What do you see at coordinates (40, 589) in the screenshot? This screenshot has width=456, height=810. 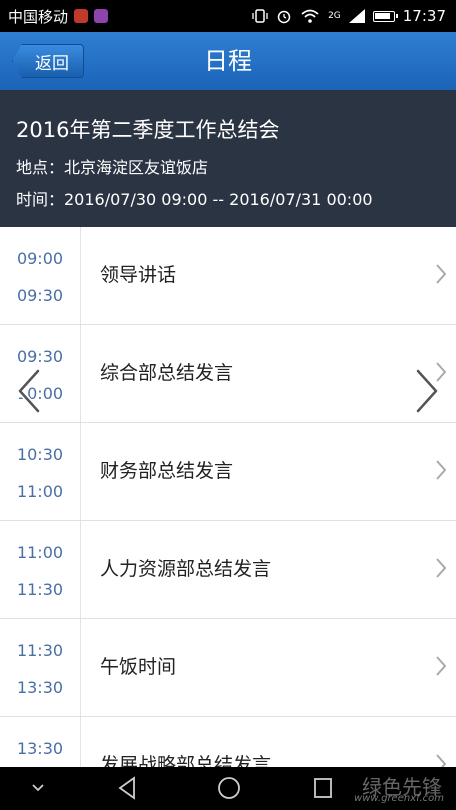 I see `agenda-end-time: 11:30` at bounding box center [40, 589].